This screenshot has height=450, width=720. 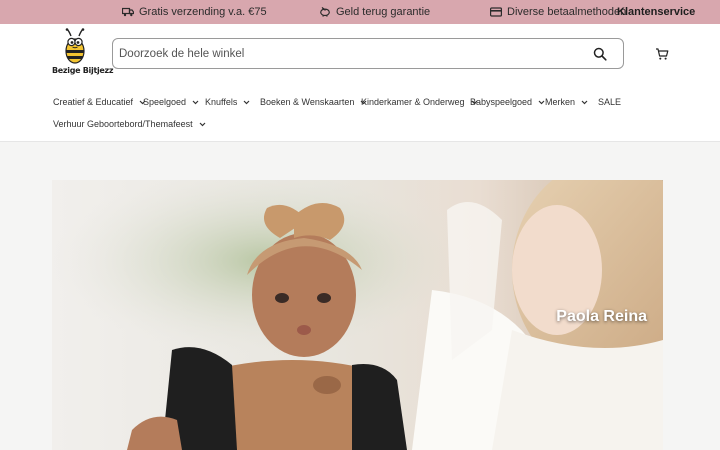 I want to click on nav-item-knuffels: Knuffels, so click(x=227, y=102).